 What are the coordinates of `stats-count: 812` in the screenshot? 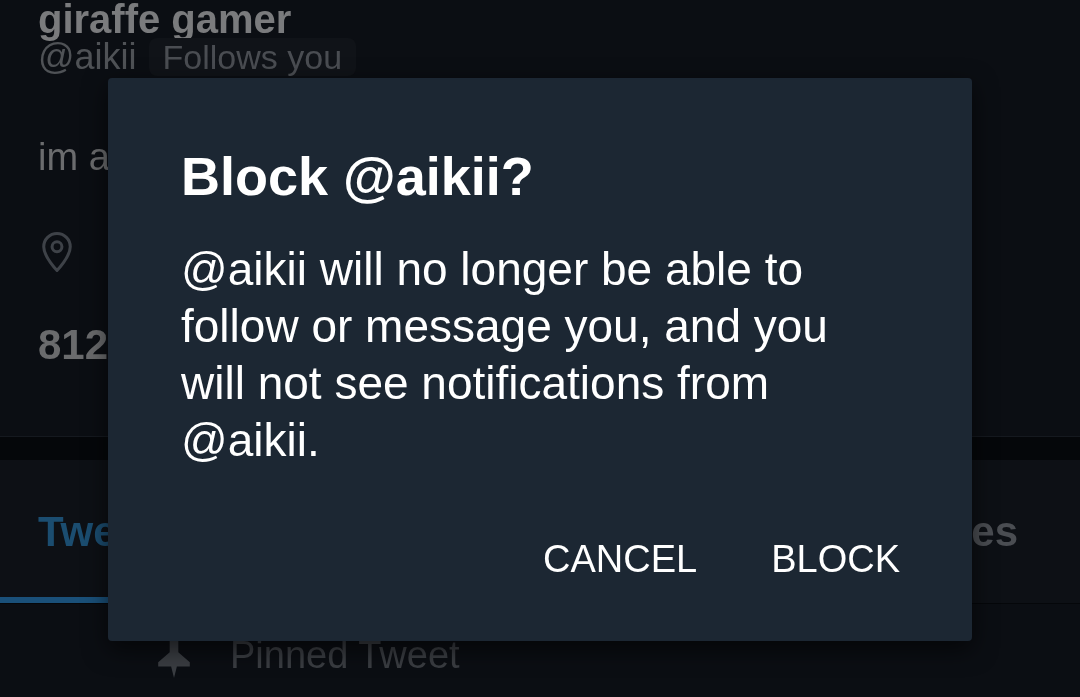 It's located at (73, 345).